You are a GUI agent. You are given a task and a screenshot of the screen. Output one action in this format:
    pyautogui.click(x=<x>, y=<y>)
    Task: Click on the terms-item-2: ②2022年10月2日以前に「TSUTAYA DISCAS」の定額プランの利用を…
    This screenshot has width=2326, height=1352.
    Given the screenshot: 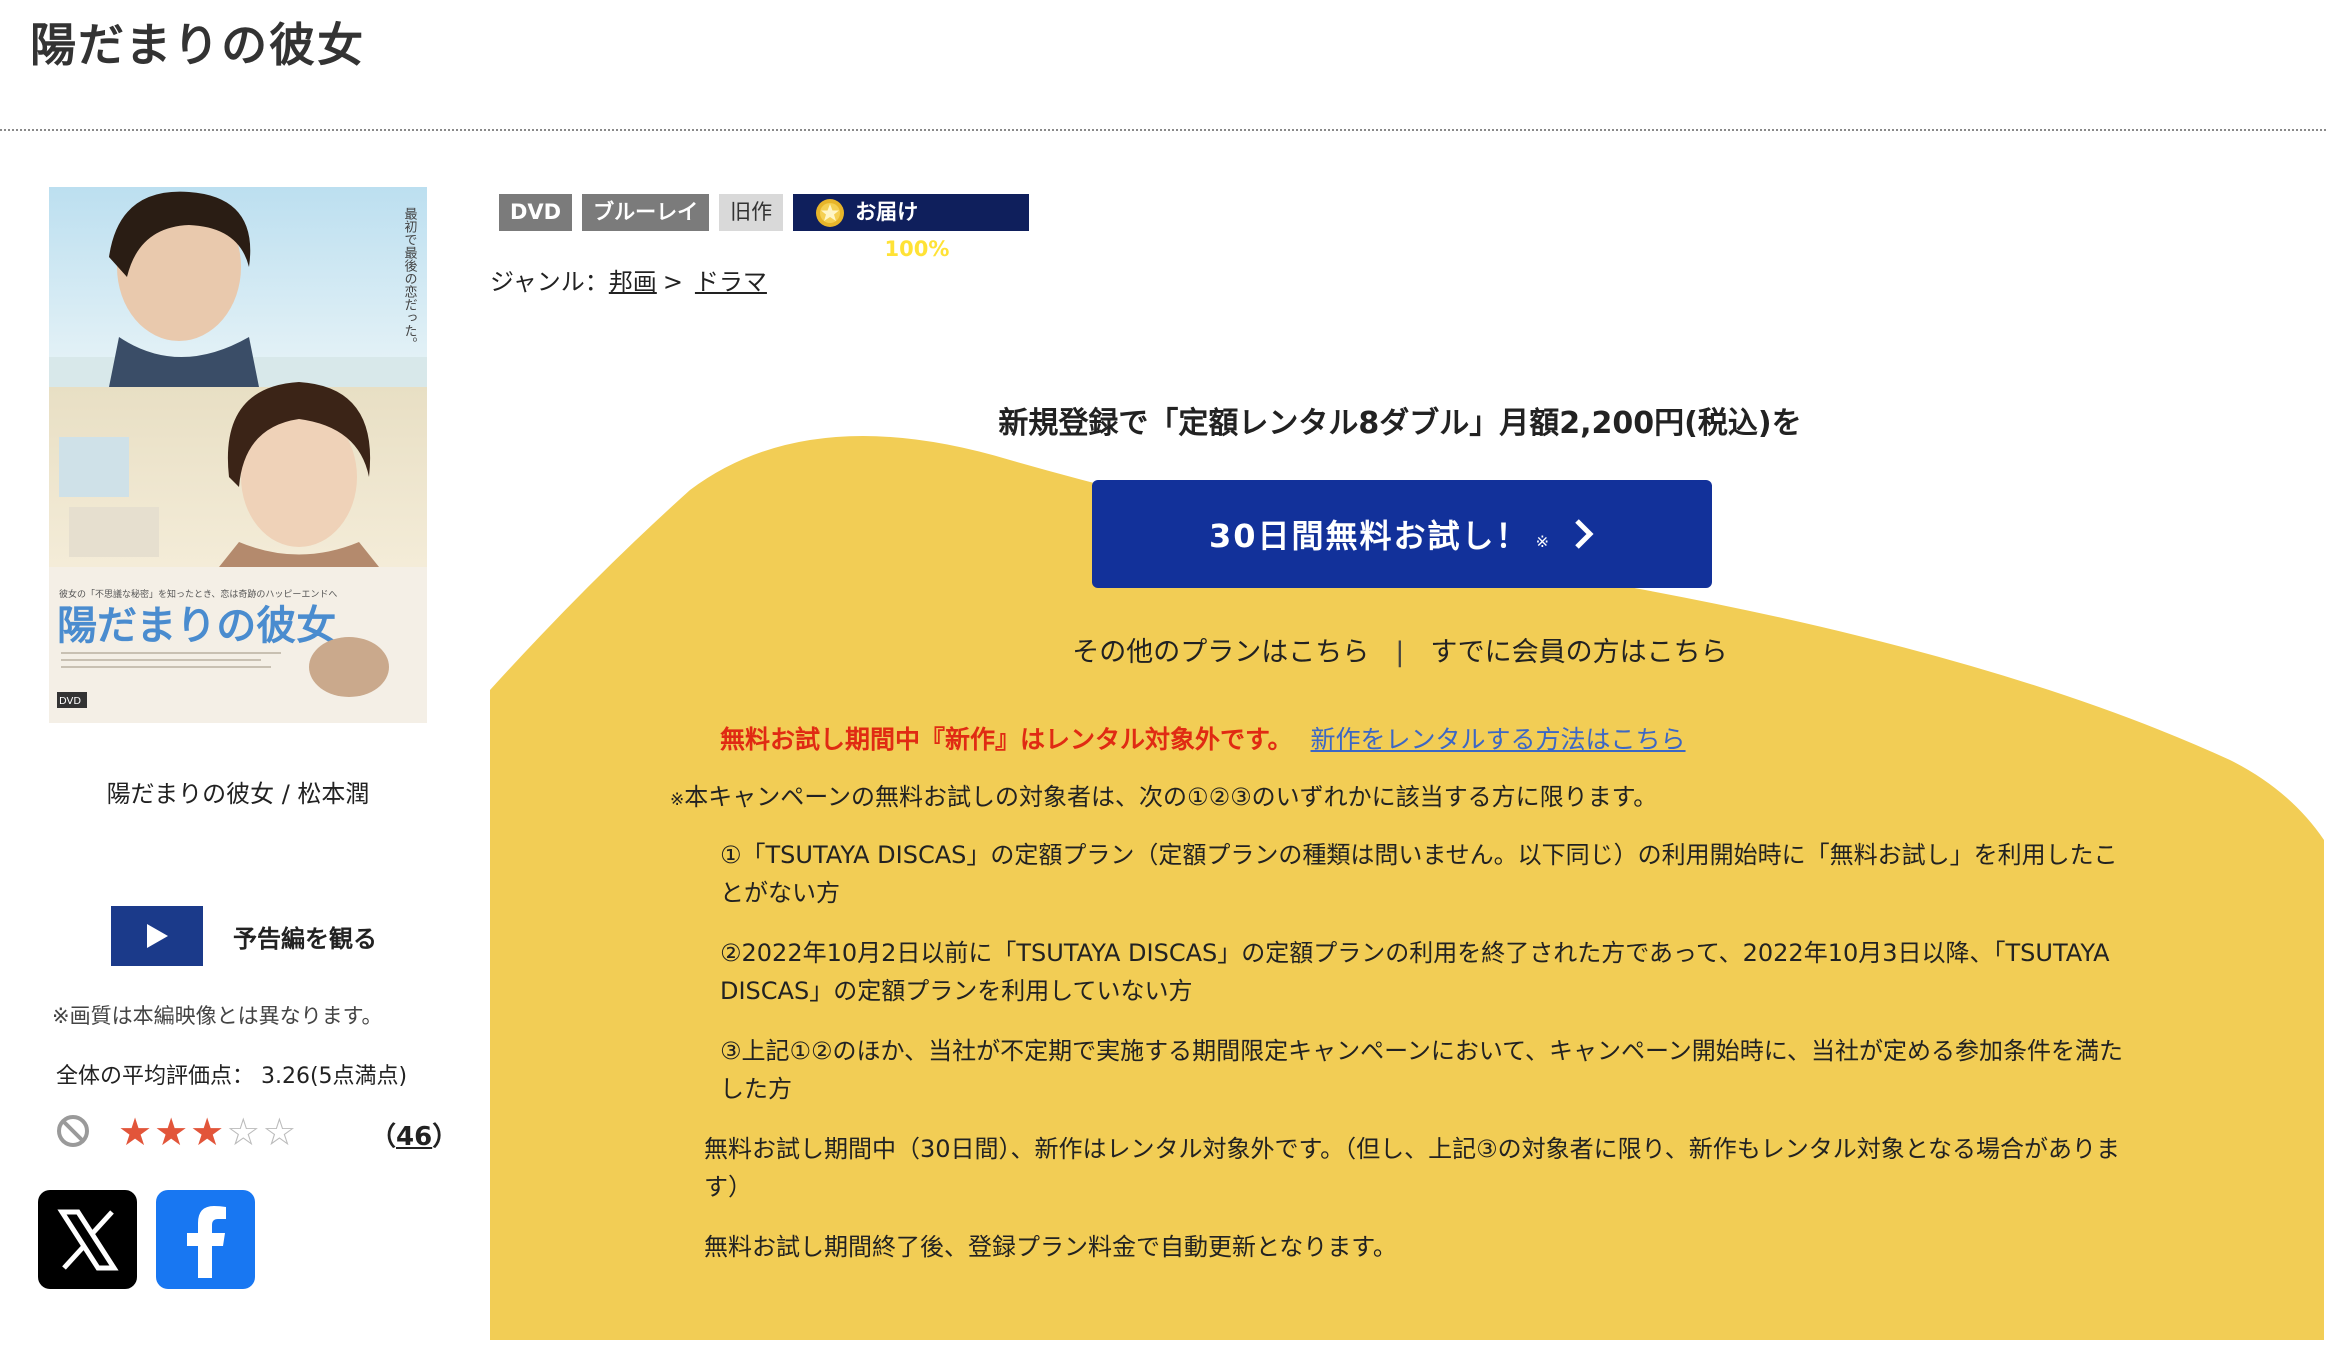 What is the action you would take?
    pyautogui.click(x=1415, y=972)
    